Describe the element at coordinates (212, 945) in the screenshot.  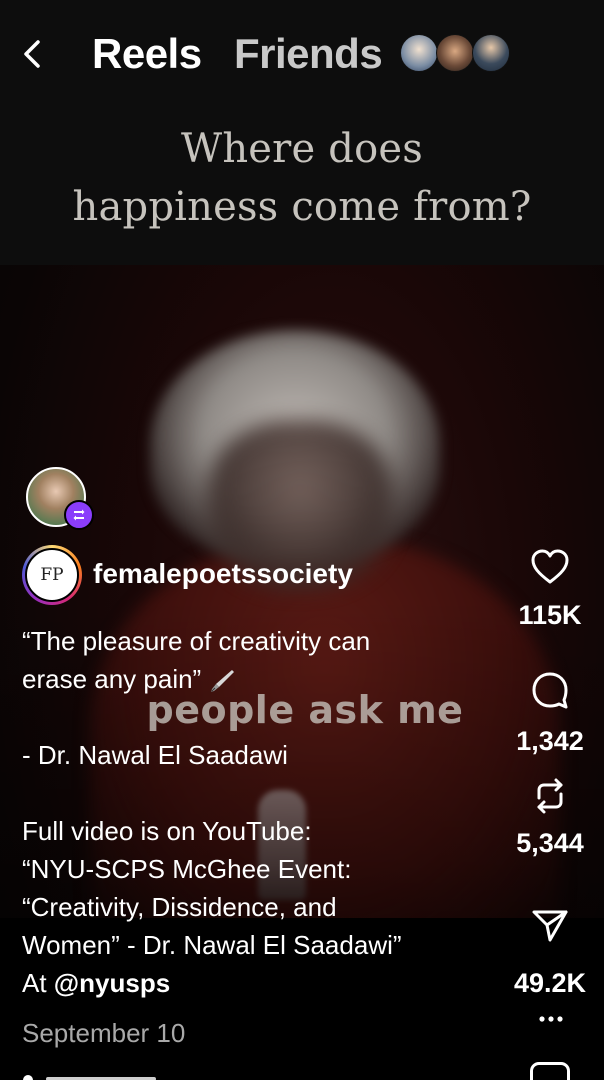
I see `caption-line: Women” - Dr. Nawal El Saadawi”` at that location.